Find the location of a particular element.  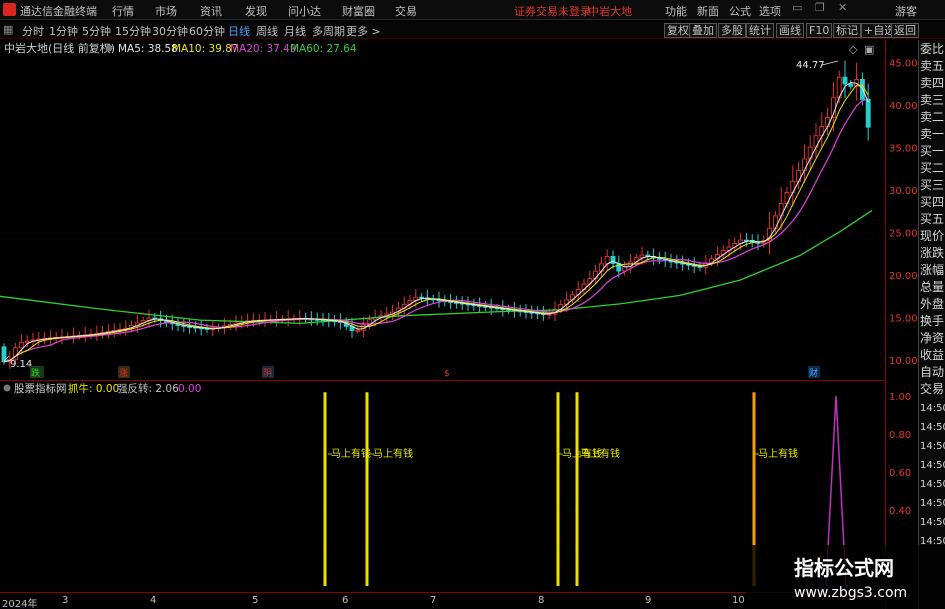

period-tab: 30分钟 is located at coordinates (170, 31).